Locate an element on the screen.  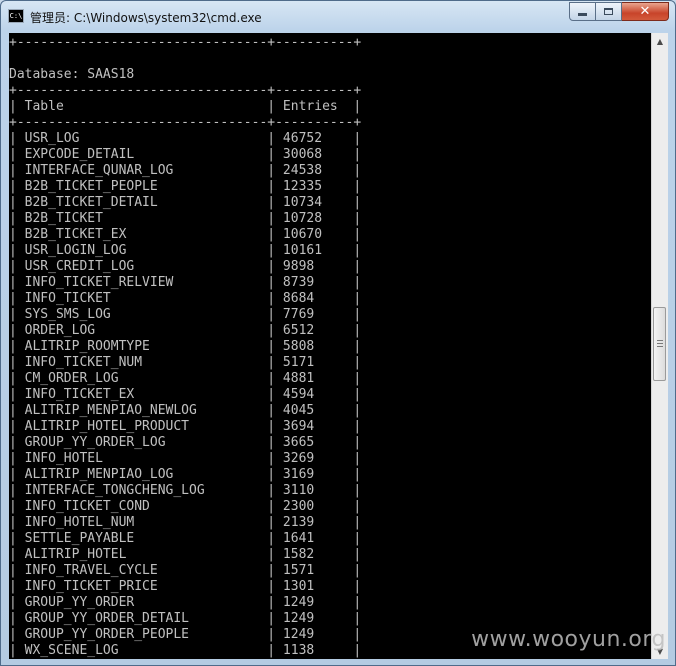
console-line: | CM_ORDER_LOG | 4881 | is located at coordinates (185, 378).